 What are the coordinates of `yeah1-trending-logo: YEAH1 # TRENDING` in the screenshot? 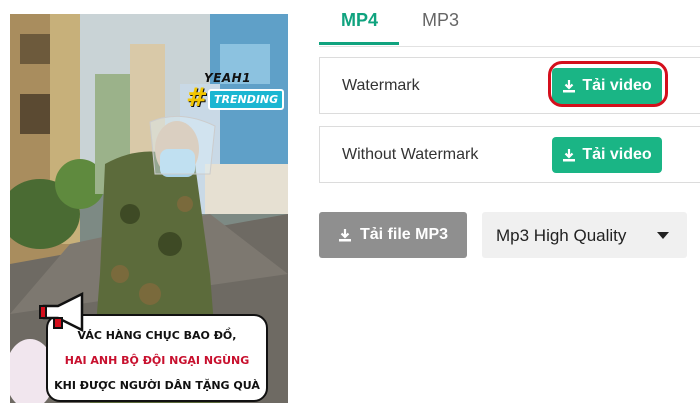 It's located at (235, 99).